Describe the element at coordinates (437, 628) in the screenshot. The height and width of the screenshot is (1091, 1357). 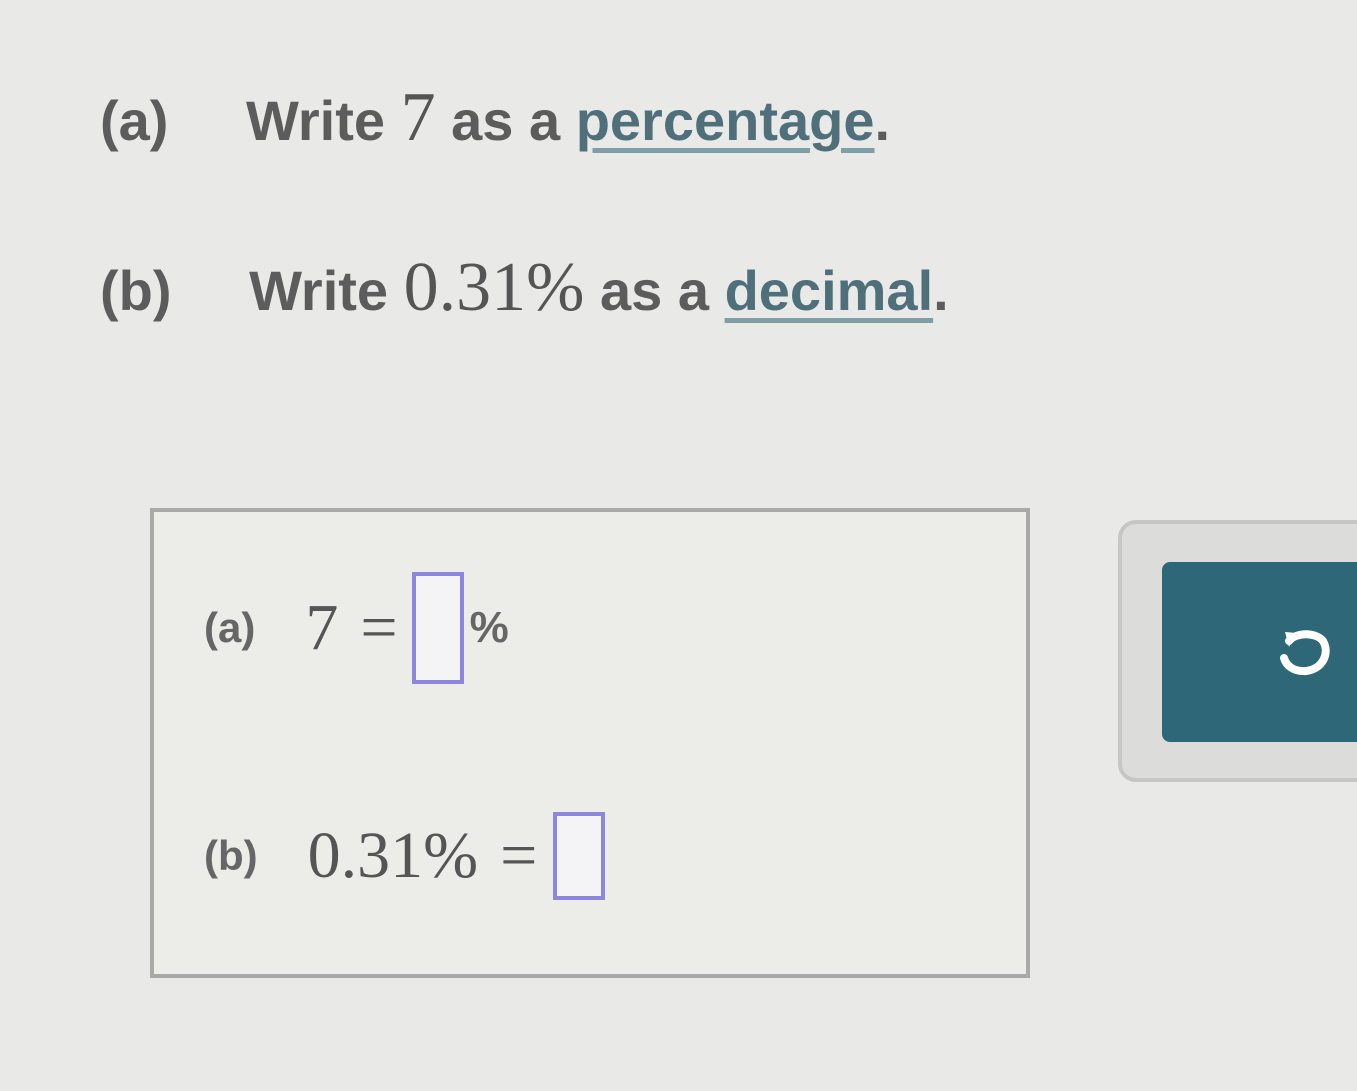
I see `answer-a-input` at that location.